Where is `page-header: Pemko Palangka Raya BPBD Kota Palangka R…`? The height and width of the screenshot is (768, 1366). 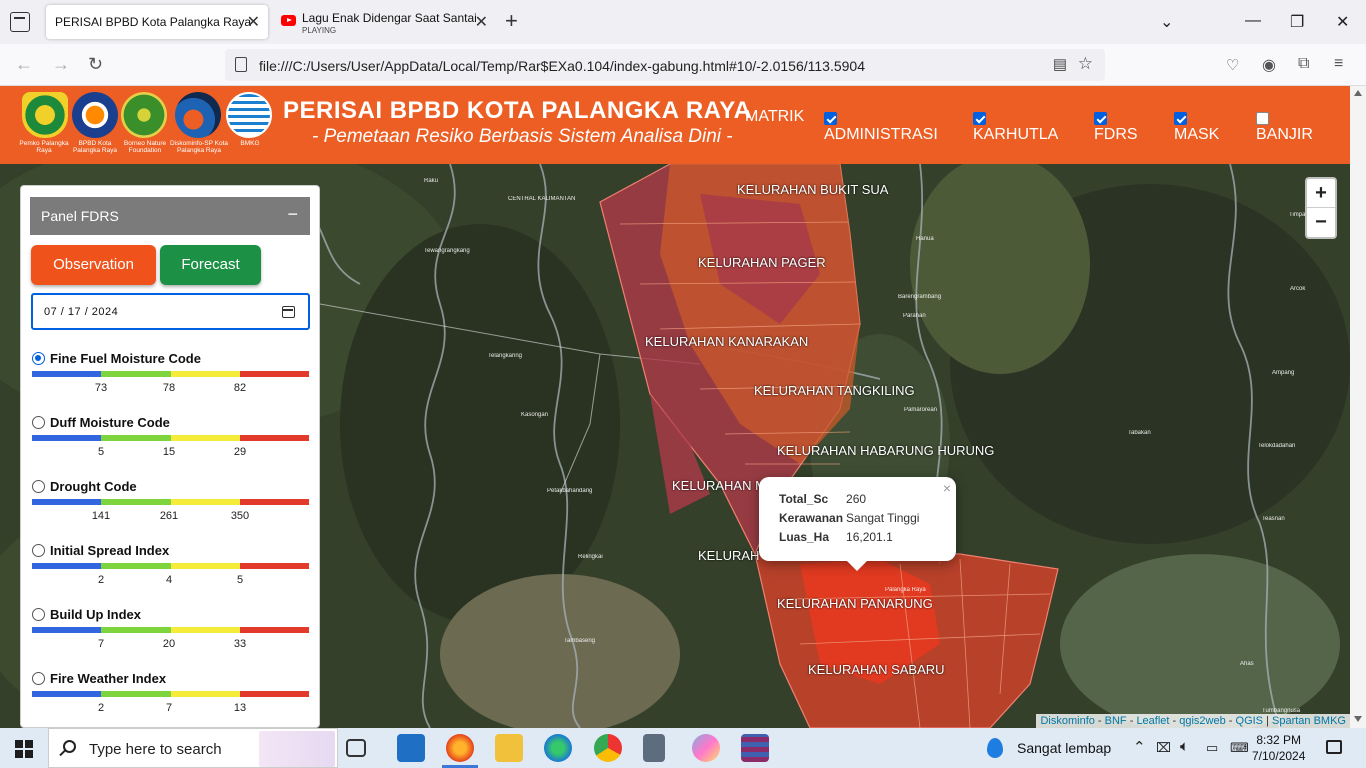 page-header: Pemko Palangka Raya BPBD Kota Palangka R… is located at coordinates (675, 125).